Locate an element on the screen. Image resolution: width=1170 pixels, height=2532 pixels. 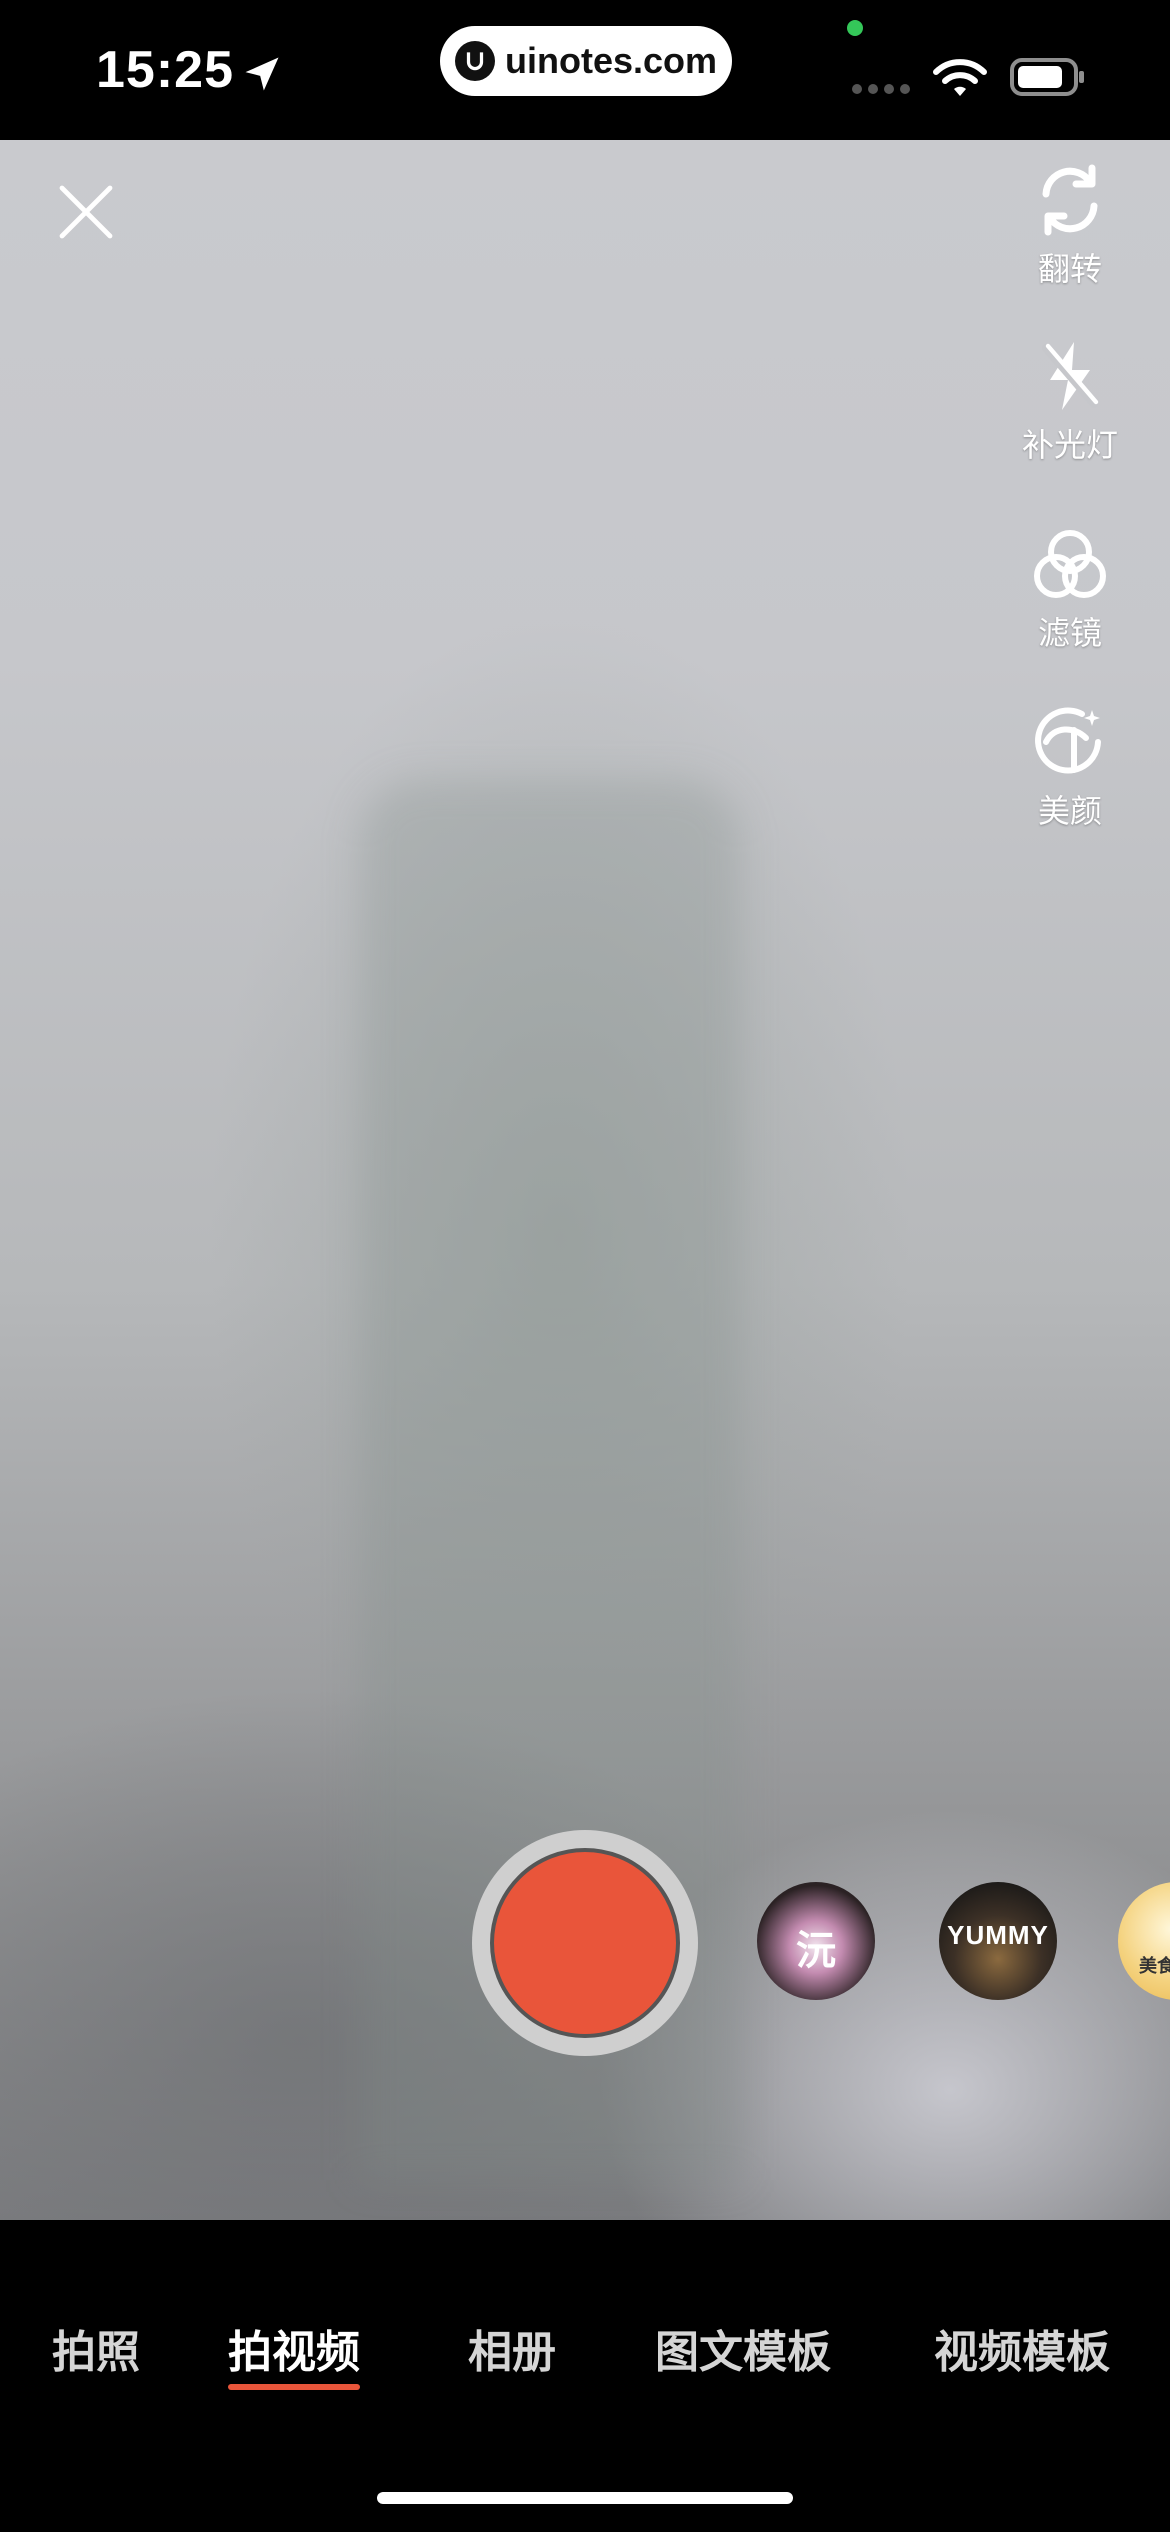
beauty-label: 美颜 is located at coordinates (1069, 811).